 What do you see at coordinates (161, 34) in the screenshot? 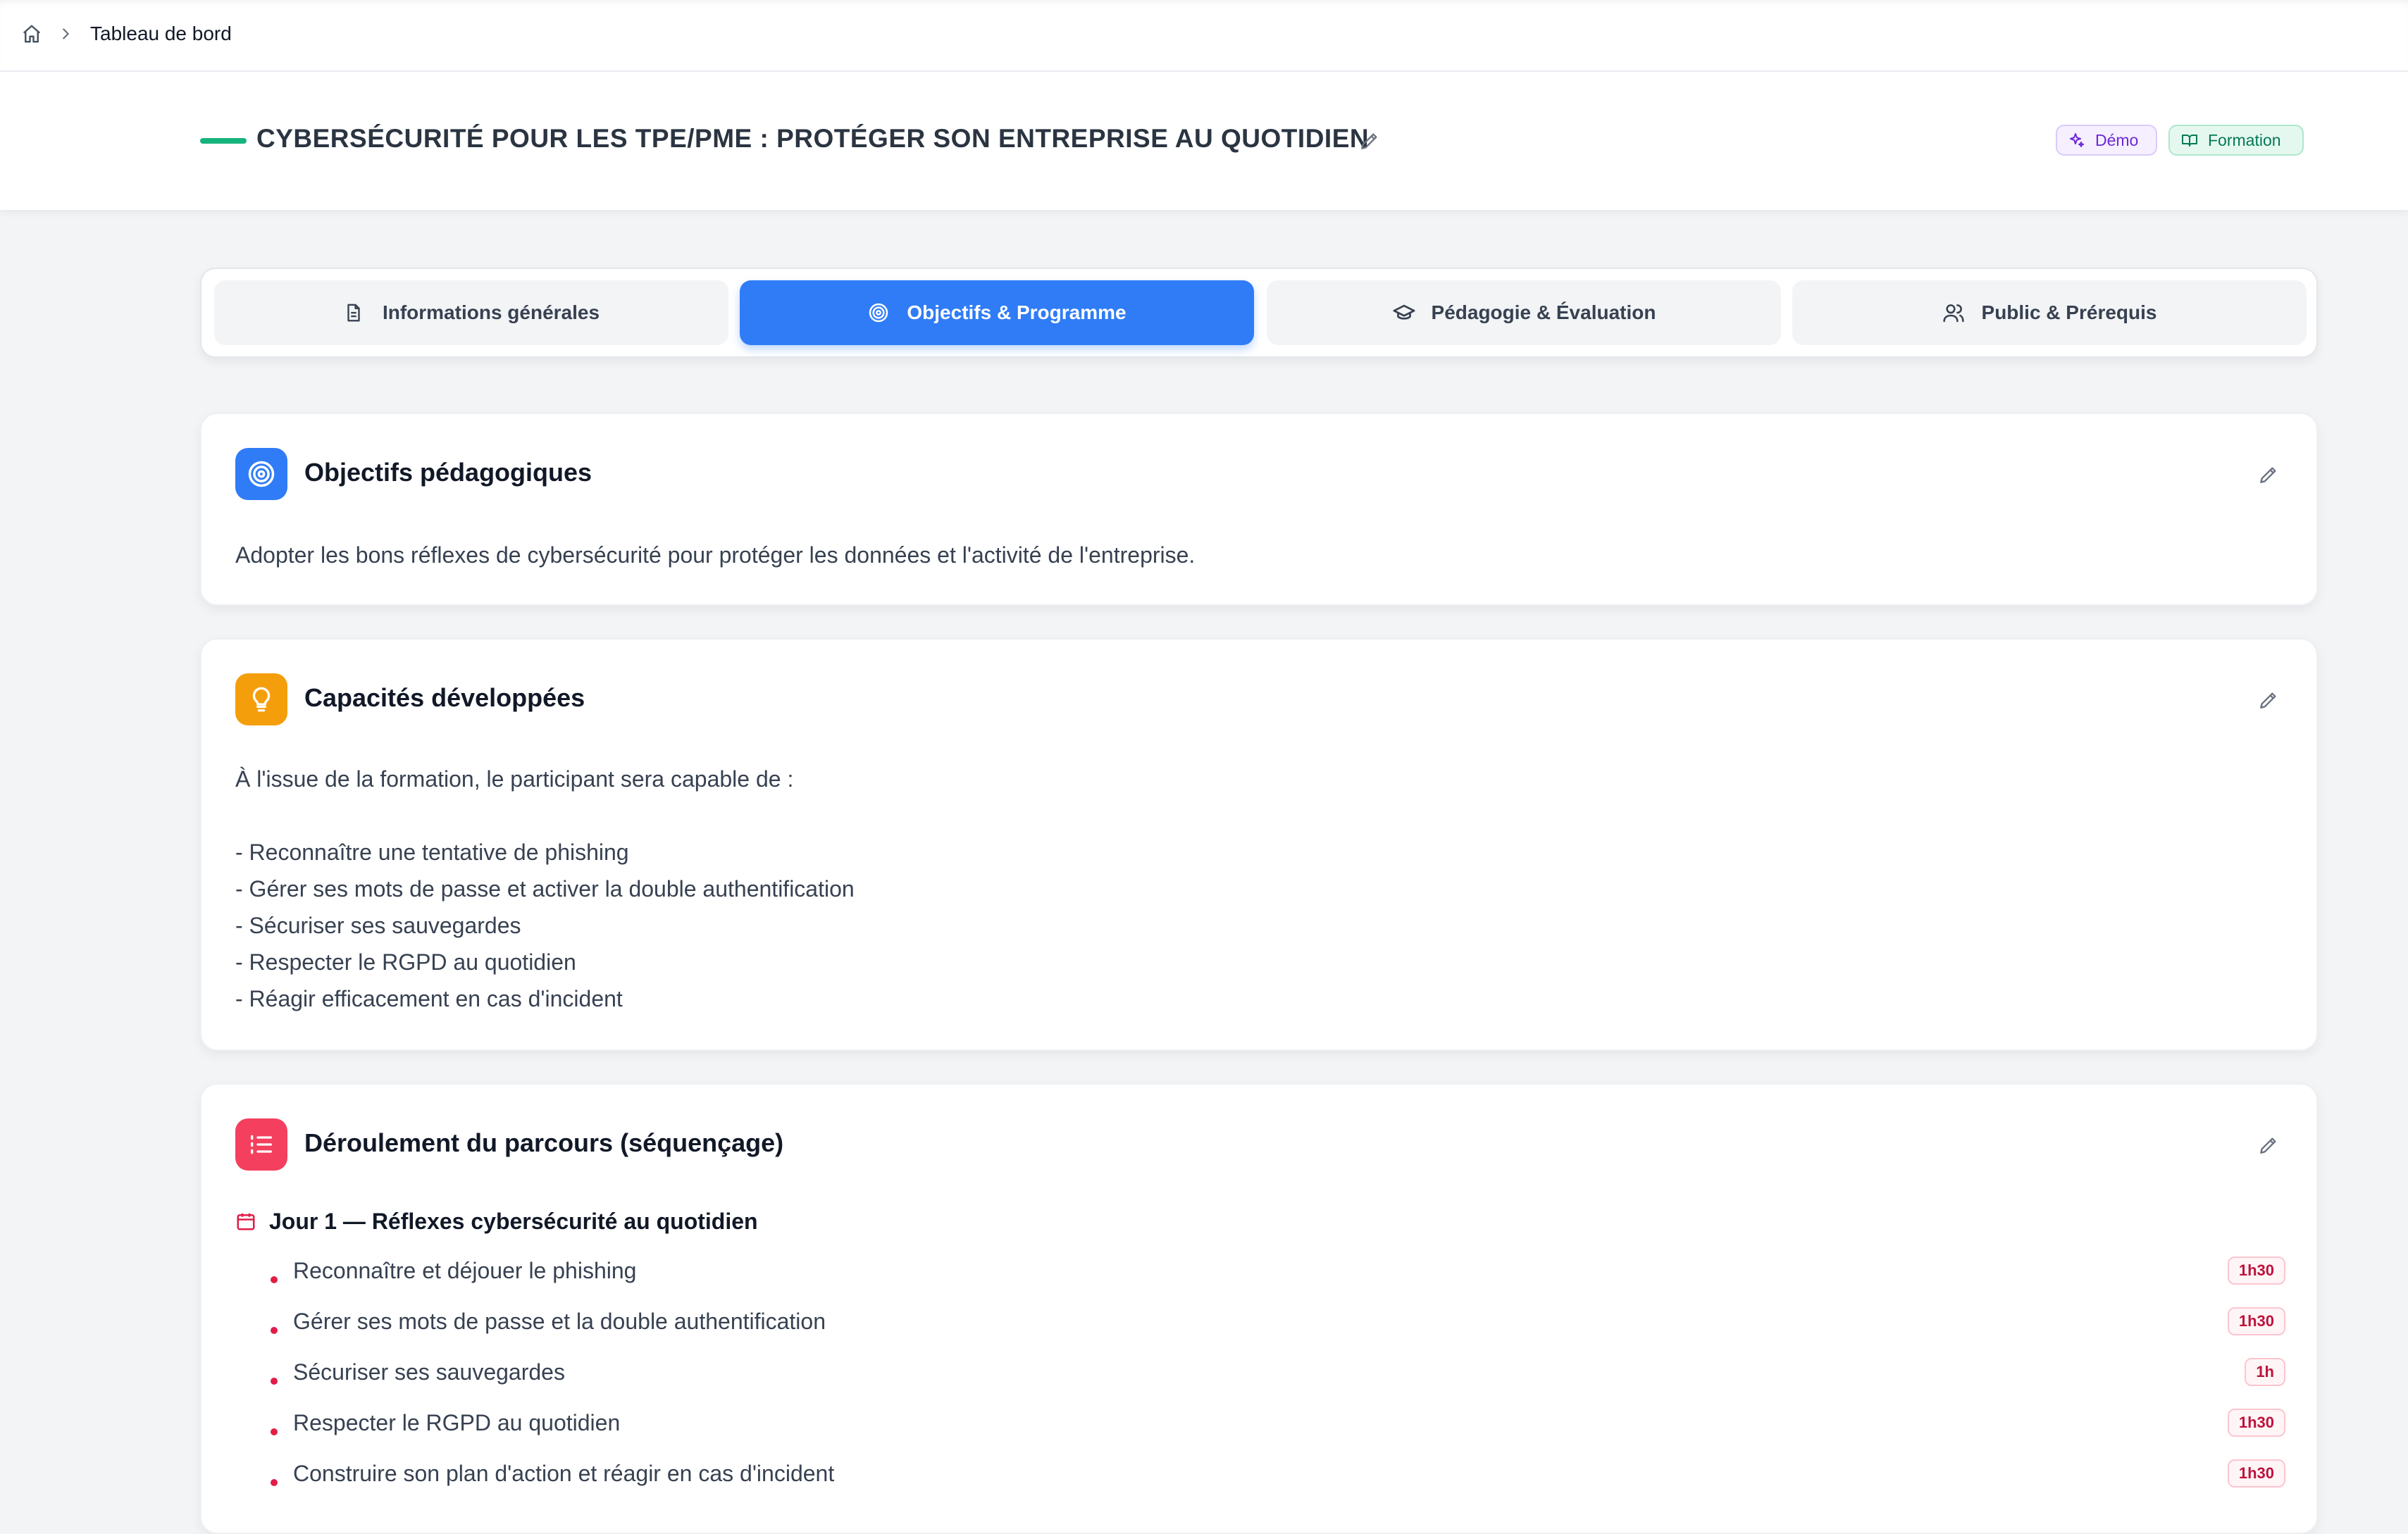
I see `breadcrumb-current: Tableau de bord` at bounding box center [161, 34].